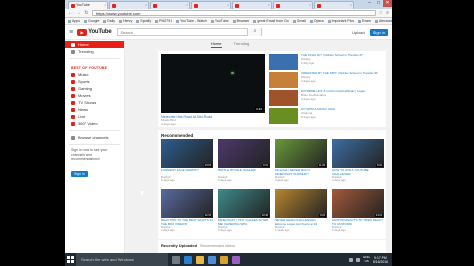 This screenshot has height=266, width=474. Describe the element at coordinates (301, 203) in the screenshot. I see `video-thumbnail: 9:22` at that location.